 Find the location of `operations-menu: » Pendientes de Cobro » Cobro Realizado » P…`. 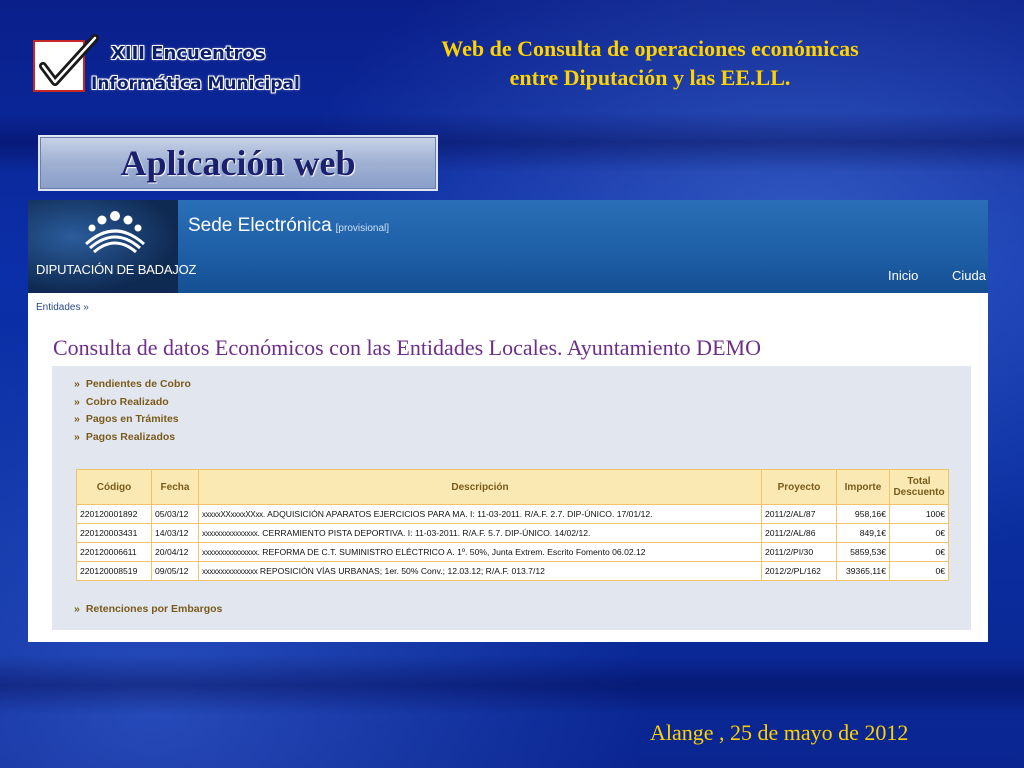

operations-menu: » Pendientes de Cobro » Cobro Realizado » P… is located at coordinates (132, 411).